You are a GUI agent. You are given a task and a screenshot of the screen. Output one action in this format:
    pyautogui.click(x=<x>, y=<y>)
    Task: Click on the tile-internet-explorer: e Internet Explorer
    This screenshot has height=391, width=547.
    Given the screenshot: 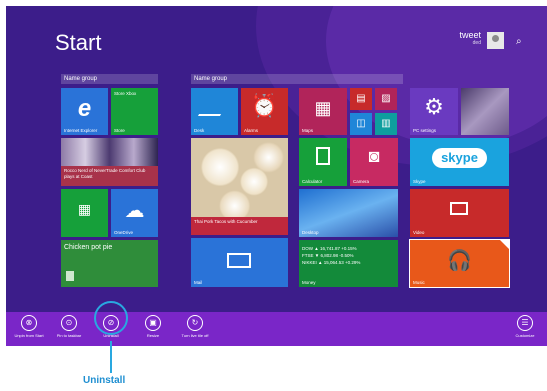 What is the action you would take?
    pyautogui.click(x=84, y=111)
    